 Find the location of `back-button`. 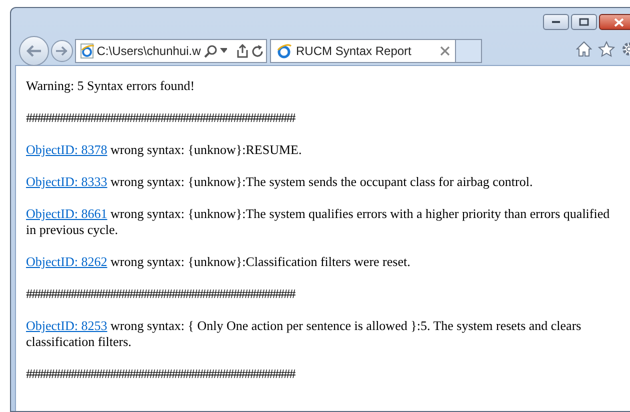

back-button is located at coordinates (34, 51).